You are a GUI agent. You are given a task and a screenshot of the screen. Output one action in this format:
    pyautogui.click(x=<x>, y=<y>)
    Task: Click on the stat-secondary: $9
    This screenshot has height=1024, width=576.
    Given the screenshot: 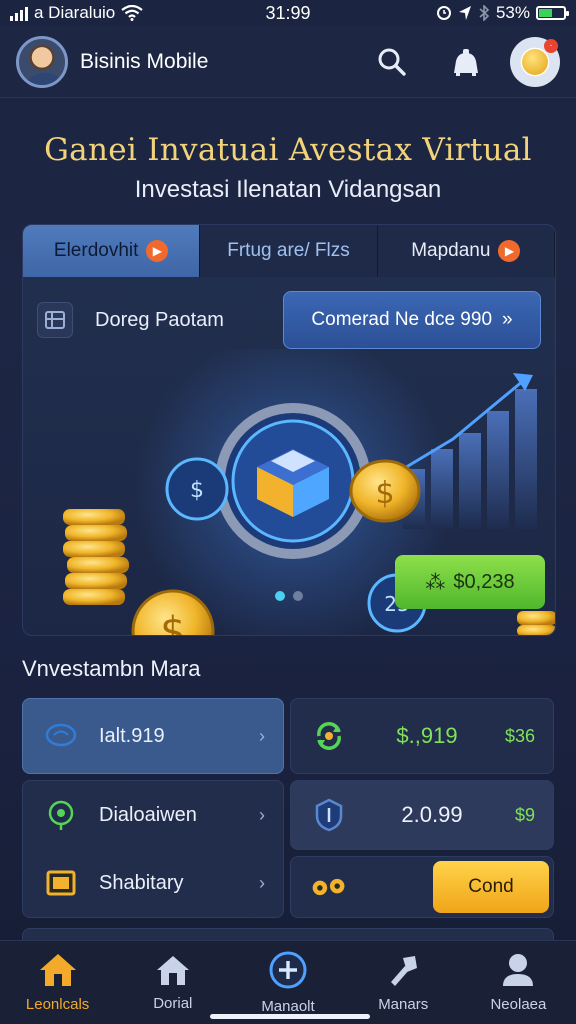 What is the action you would take?
    pyautogui.click(x=524, y=814)
    